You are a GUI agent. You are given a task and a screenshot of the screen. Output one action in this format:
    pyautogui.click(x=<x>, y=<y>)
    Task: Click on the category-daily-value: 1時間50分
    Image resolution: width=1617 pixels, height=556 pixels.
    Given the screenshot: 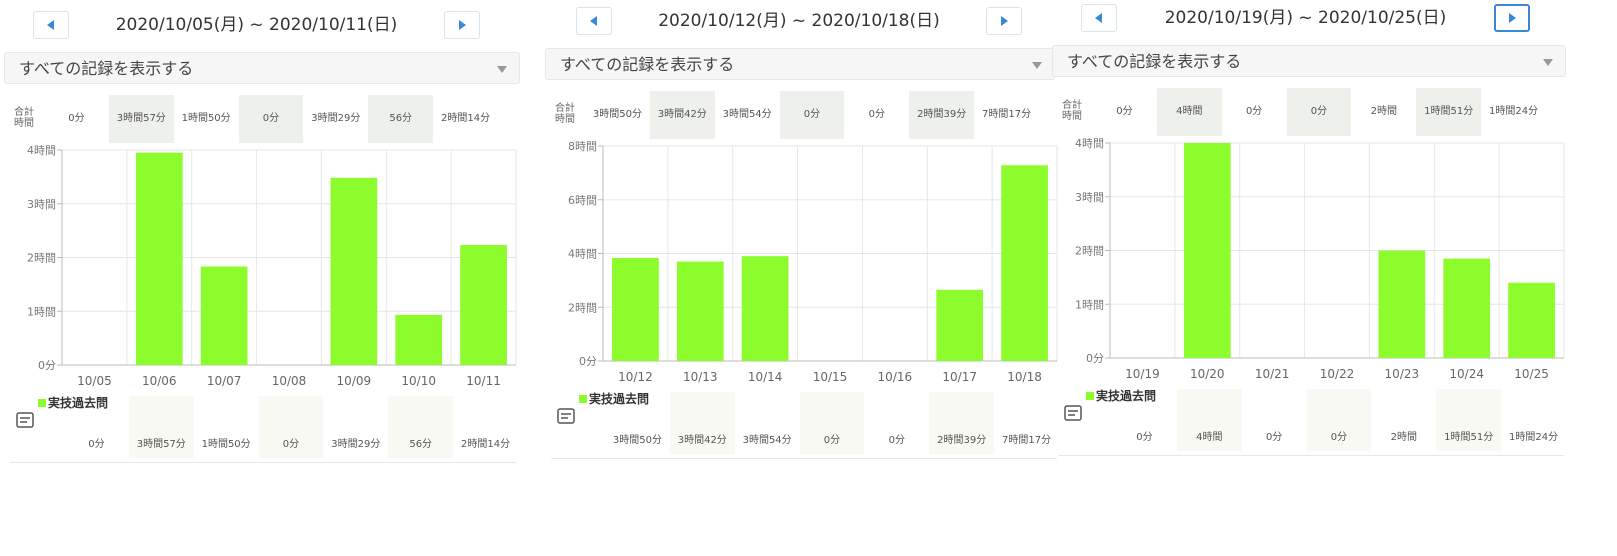 What is the action you would take?
    pyautogui.click(x=226, y=444)
    